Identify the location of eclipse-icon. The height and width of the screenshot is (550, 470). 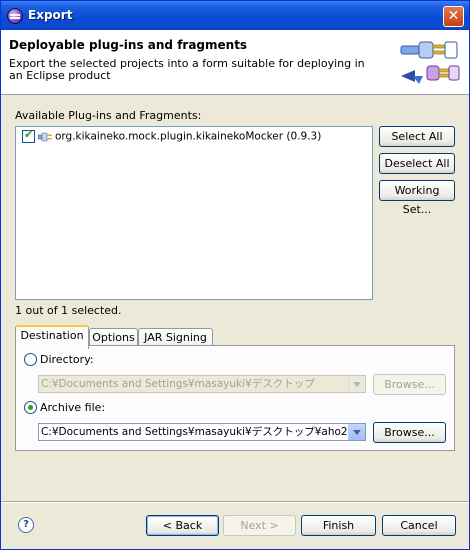
(15, 16).